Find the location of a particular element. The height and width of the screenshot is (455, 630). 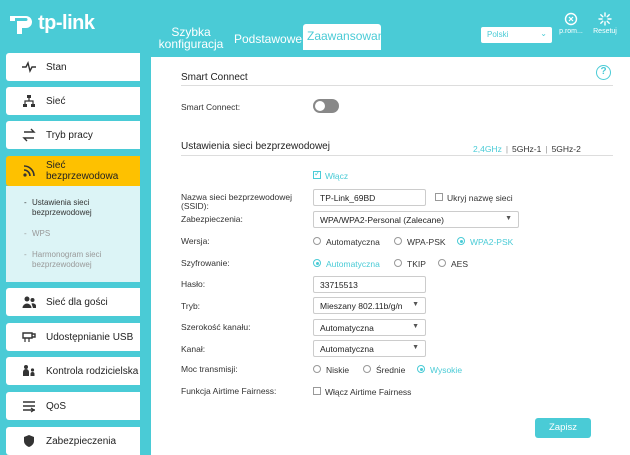

channel-width-select: Automatyczna ▼ is located at coordinates (369, 327).